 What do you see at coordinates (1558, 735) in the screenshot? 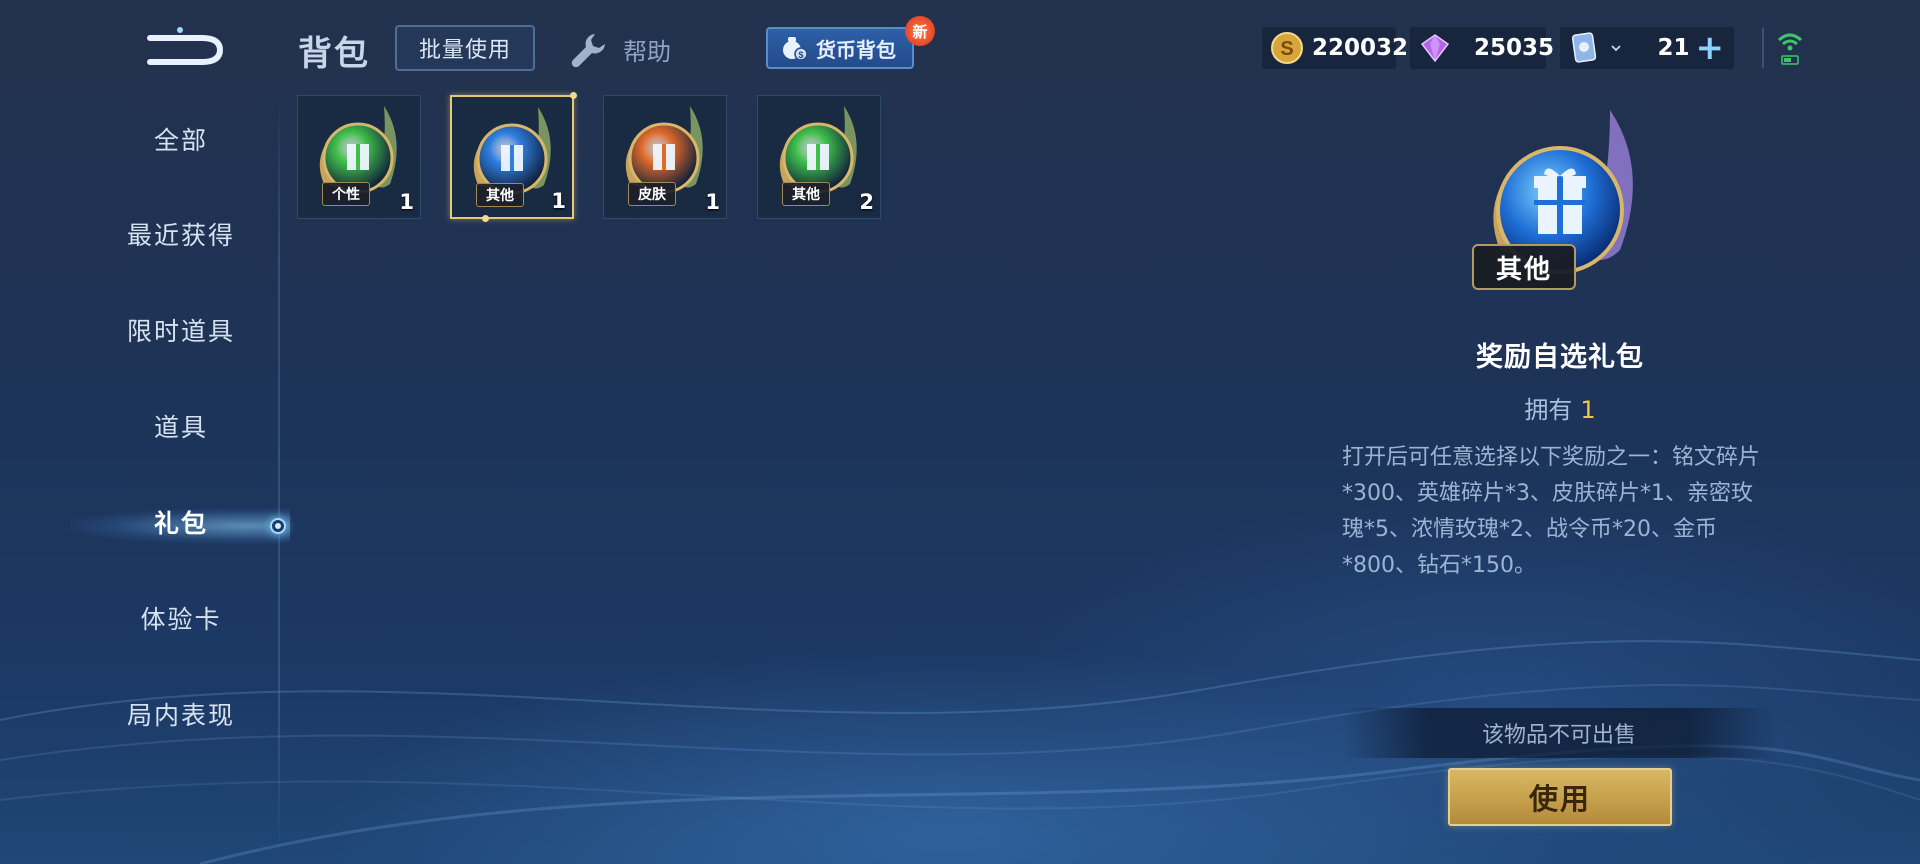
I see `not-sellable-text: 该物品不可出售` at bounding box center [1558, 735].